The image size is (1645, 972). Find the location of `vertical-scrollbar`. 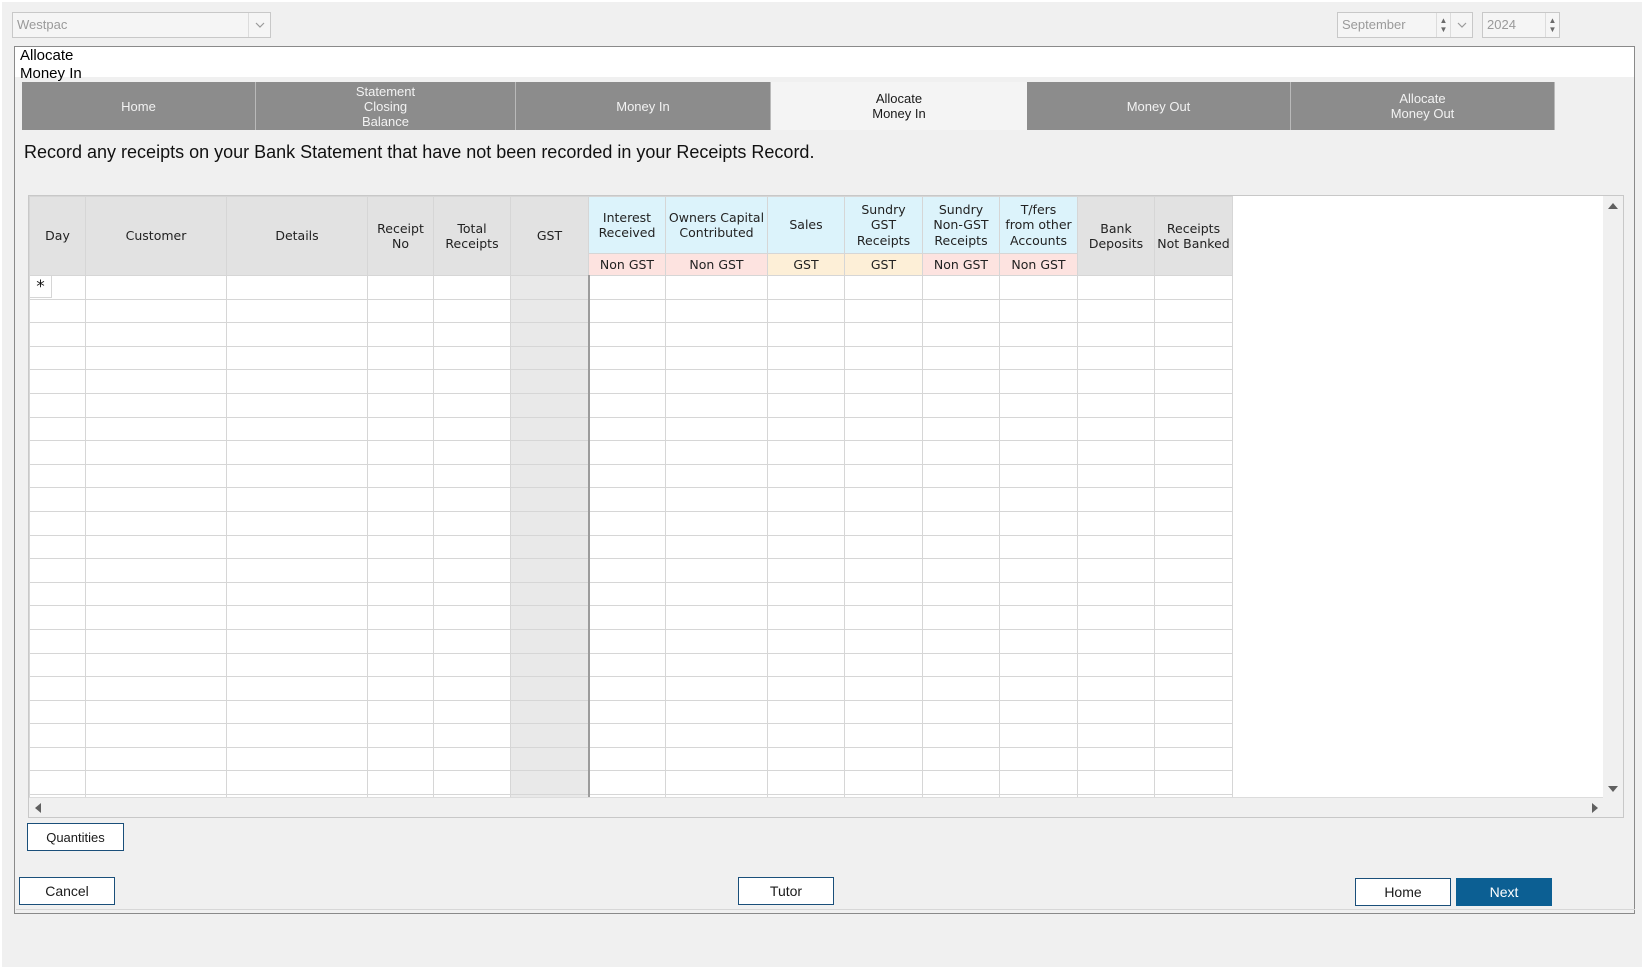

vertical-scrollbar is located at coordinates (1613, 497).